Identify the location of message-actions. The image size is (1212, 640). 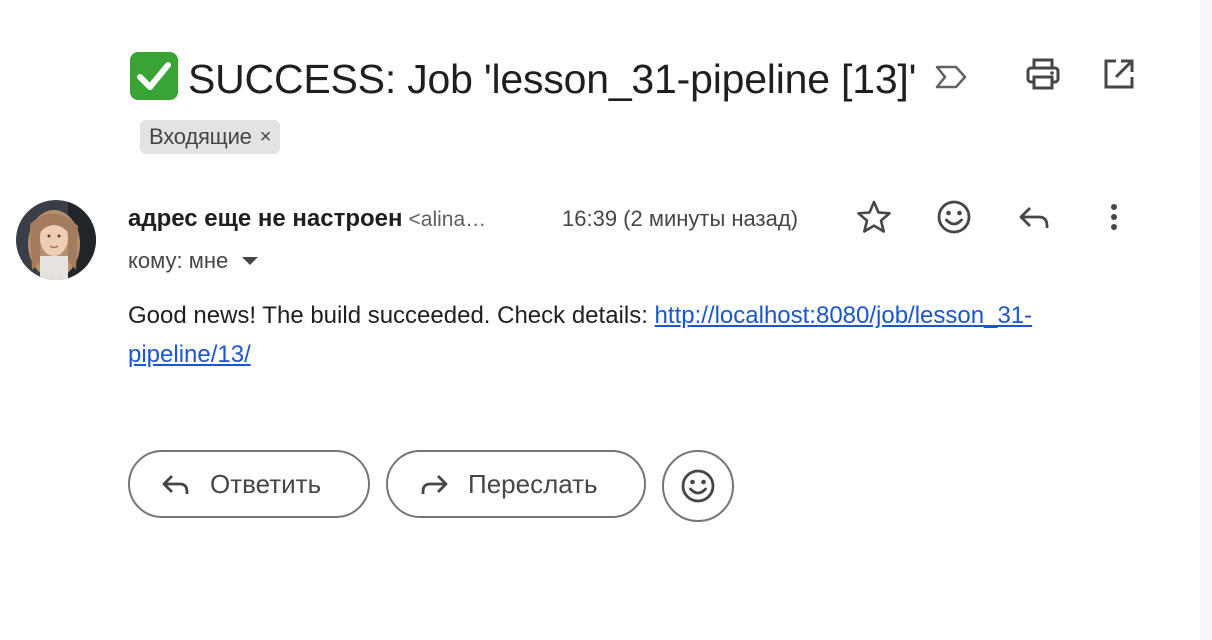
(994, 217).